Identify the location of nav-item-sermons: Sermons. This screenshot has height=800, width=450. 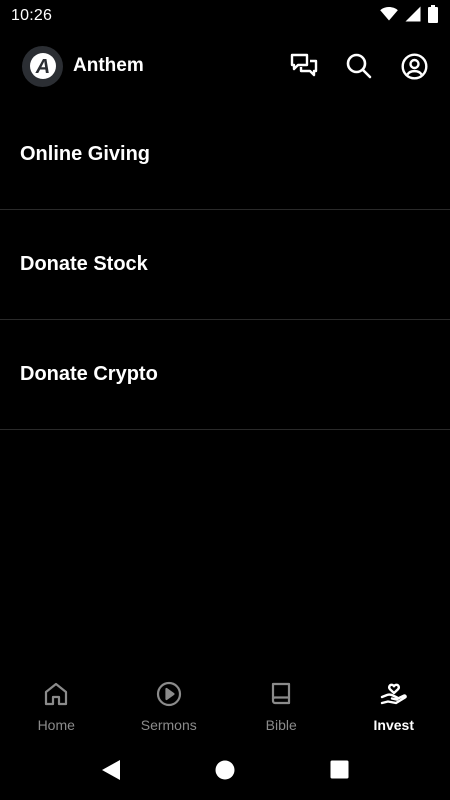
(169, 707).